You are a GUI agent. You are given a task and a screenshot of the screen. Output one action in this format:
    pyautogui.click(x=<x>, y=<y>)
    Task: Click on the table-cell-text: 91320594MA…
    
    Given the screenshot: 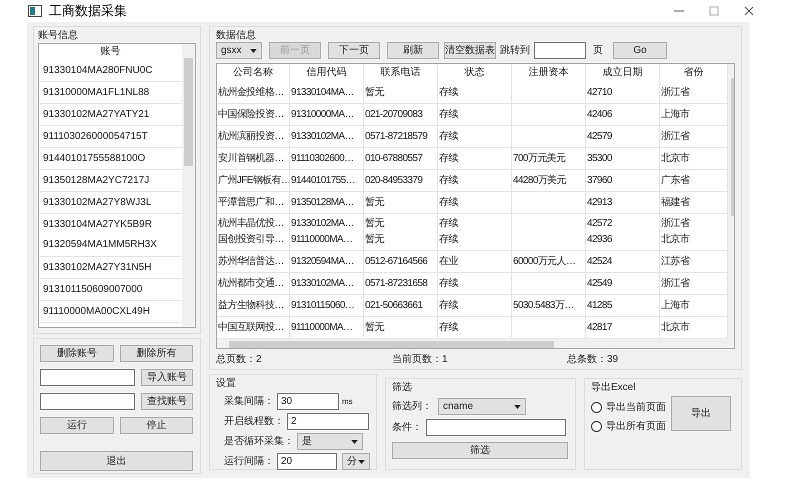 What is the action you would take?
    pyautogui.click(x=322, y=261)
    